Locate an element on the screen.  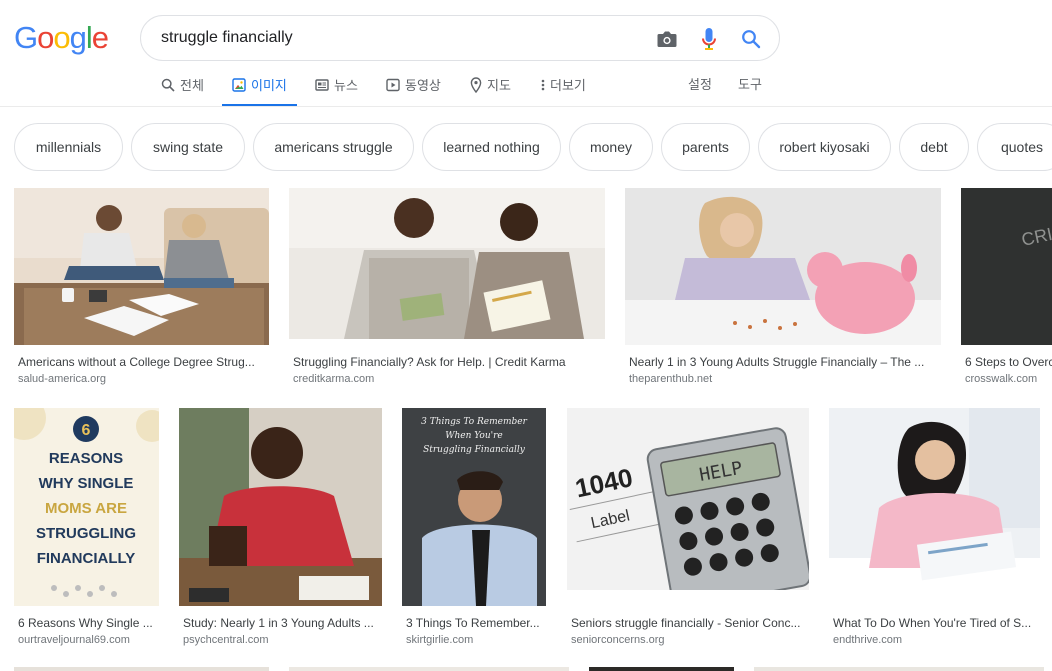
tab-maps: 지도 is located at coordinates (490, 84).